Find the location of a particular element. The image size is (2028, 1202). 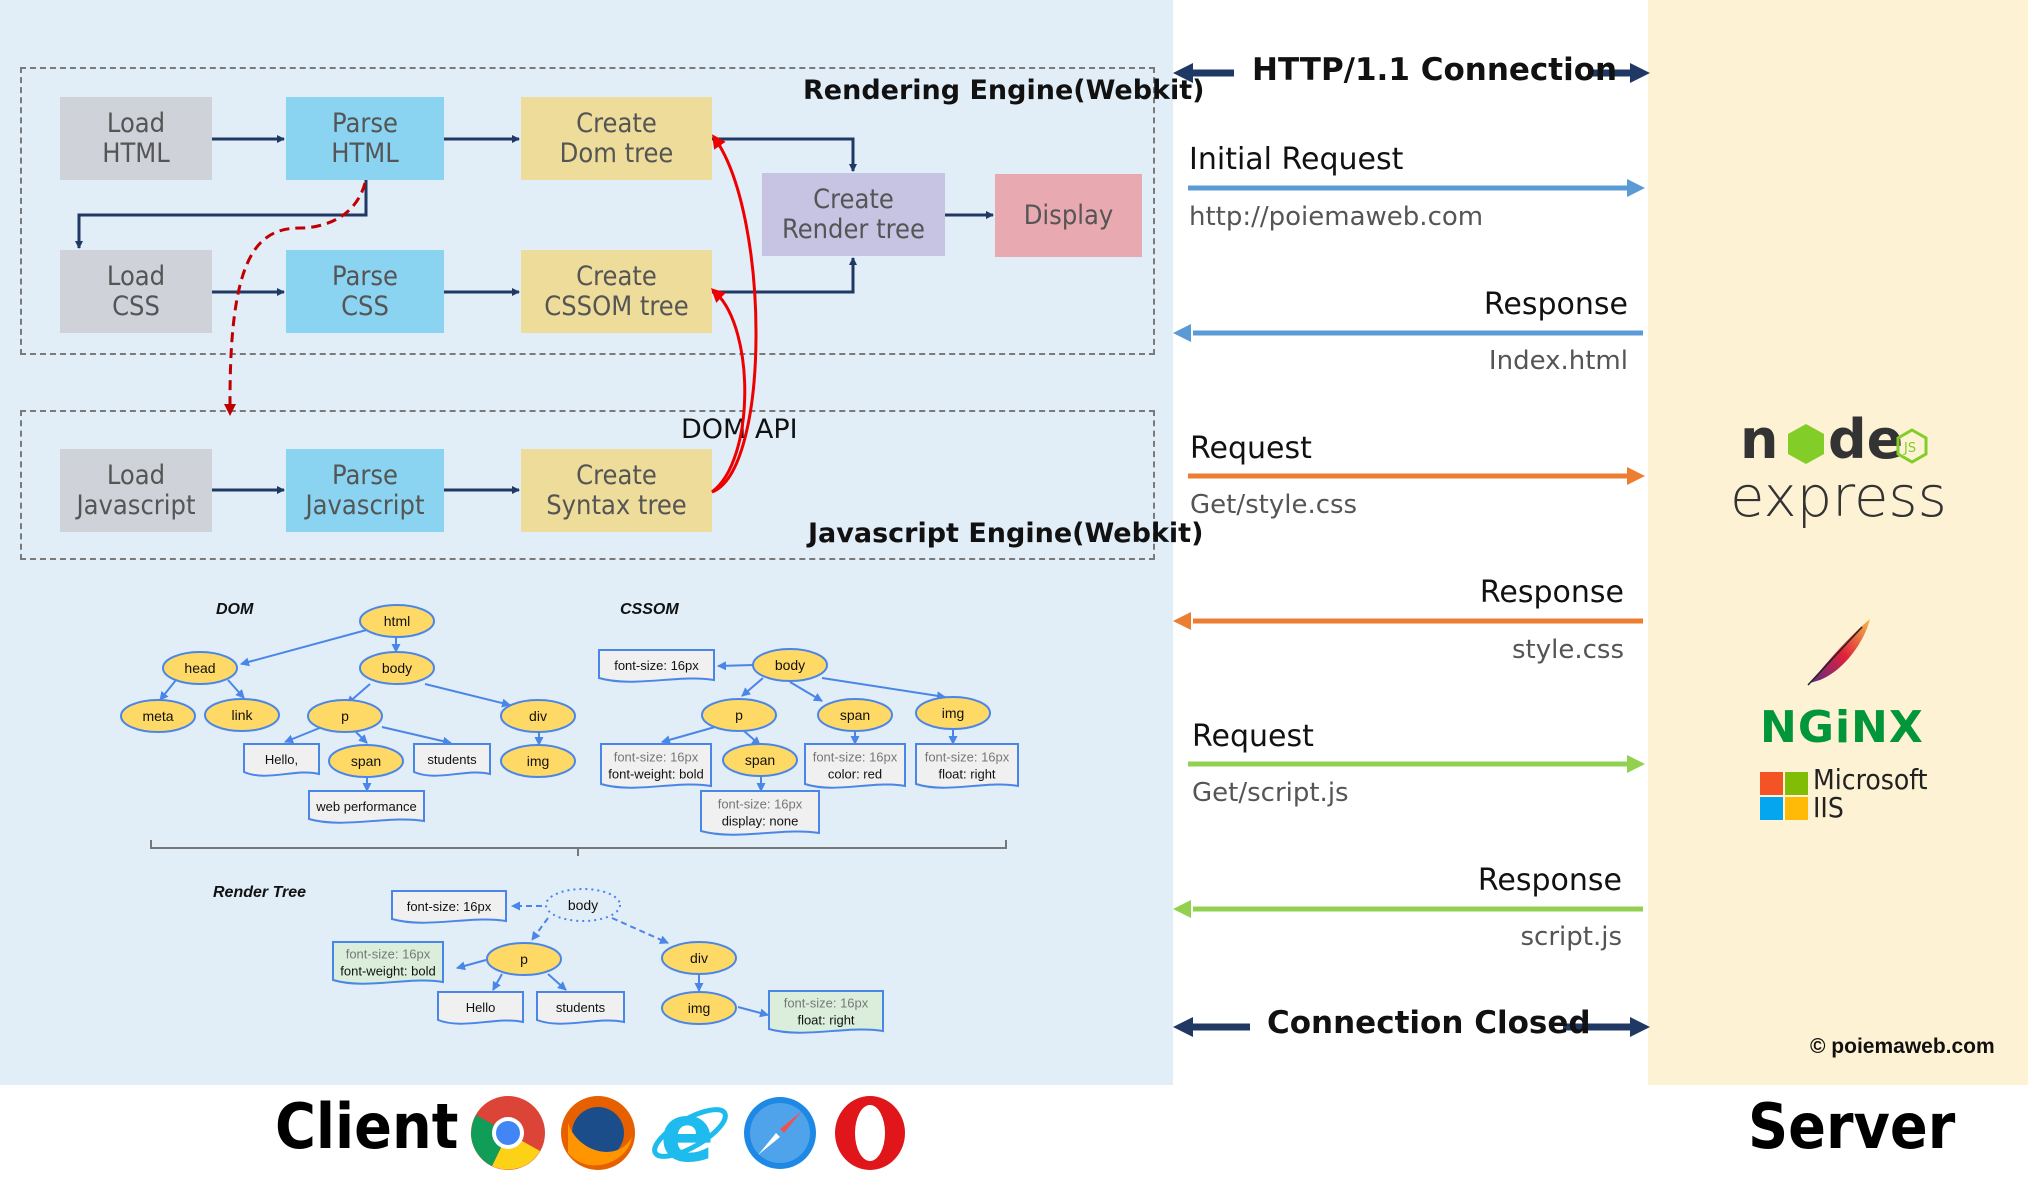

svg-text: JS is located at coordinates (1909, 448).